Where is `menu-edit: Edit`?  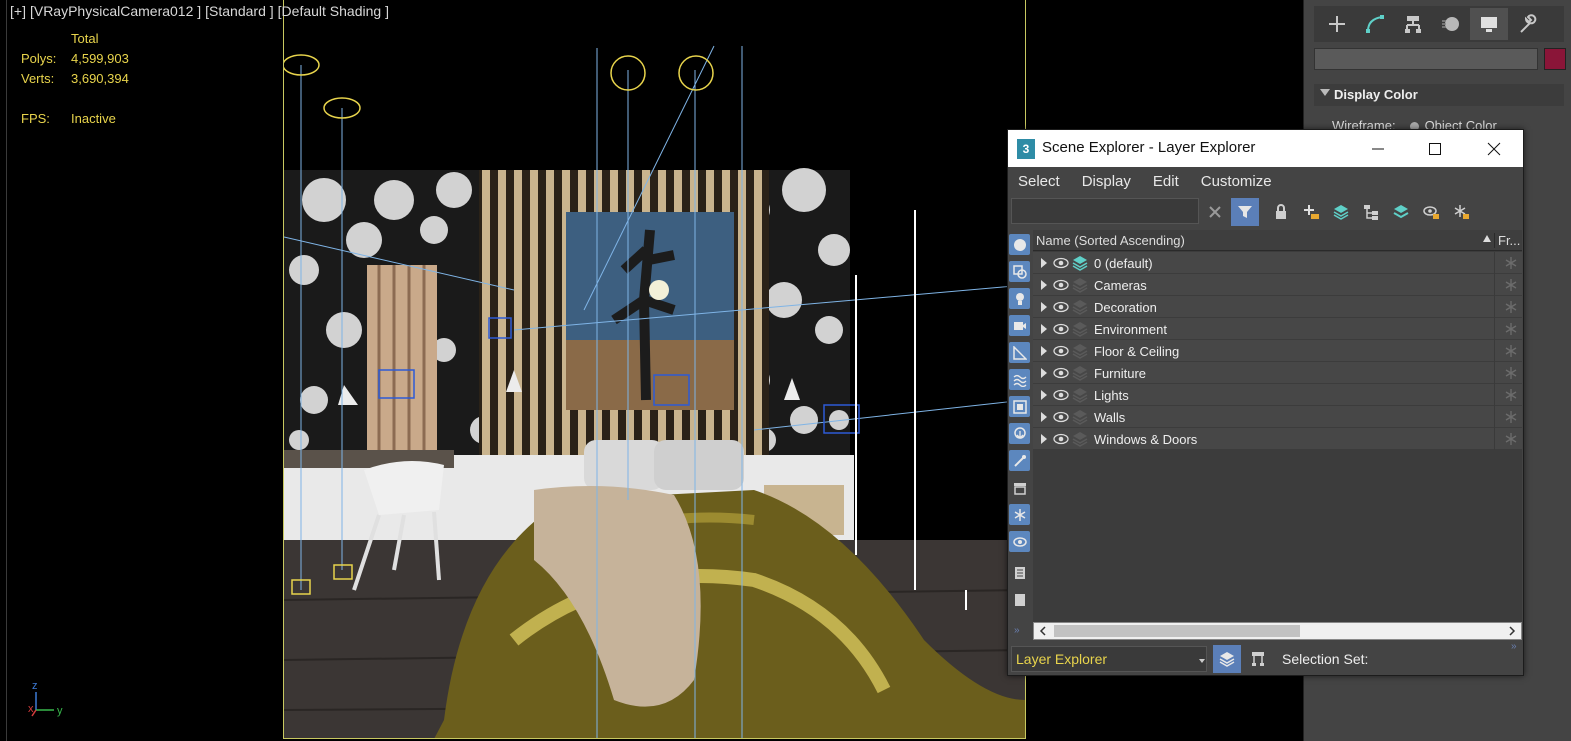 menu-edit: Edit is located at coordinates (1166, 182).